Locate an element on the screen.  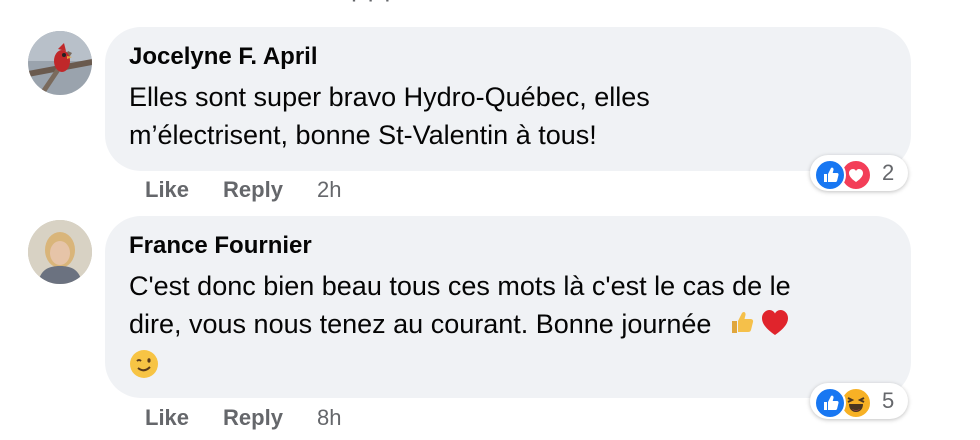
comment-actions: Like Reply 8h is located at coordinates (243, 418).